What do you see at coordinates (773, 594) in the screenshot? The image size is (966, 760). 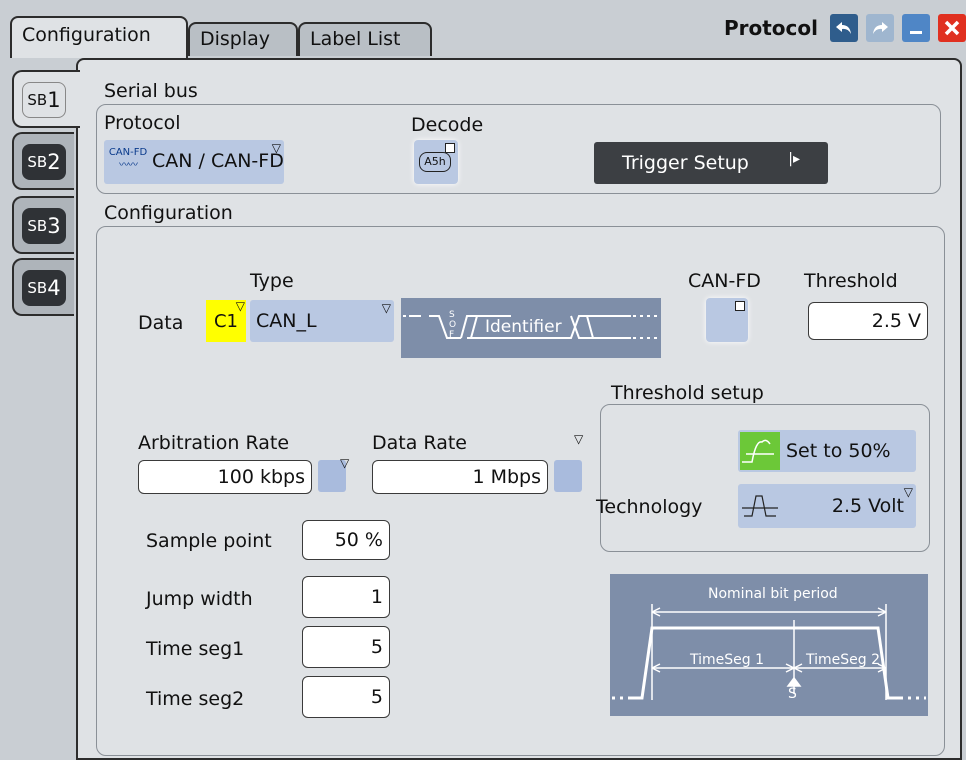 I see `nominal-bit-period-label: Nominal bit period` at bounding box center [773, 594].